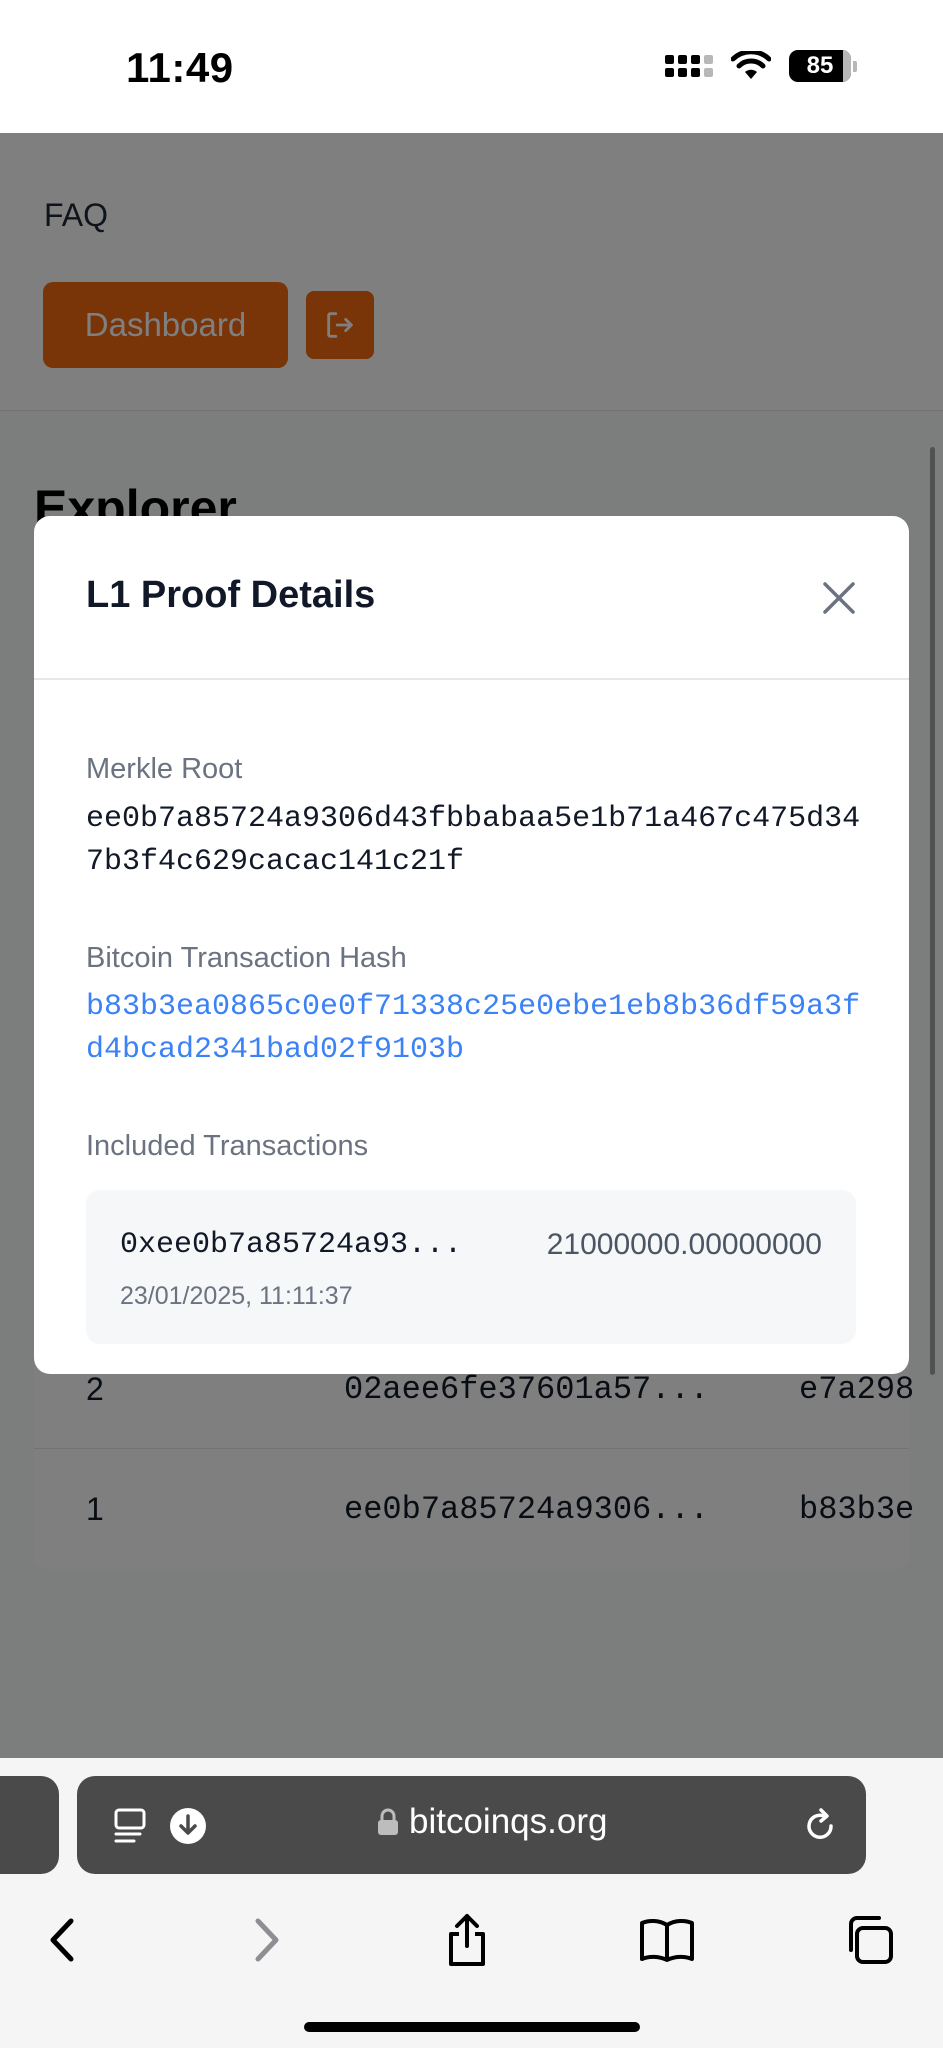  I want to click on tabs-button, so click(869, 1940).